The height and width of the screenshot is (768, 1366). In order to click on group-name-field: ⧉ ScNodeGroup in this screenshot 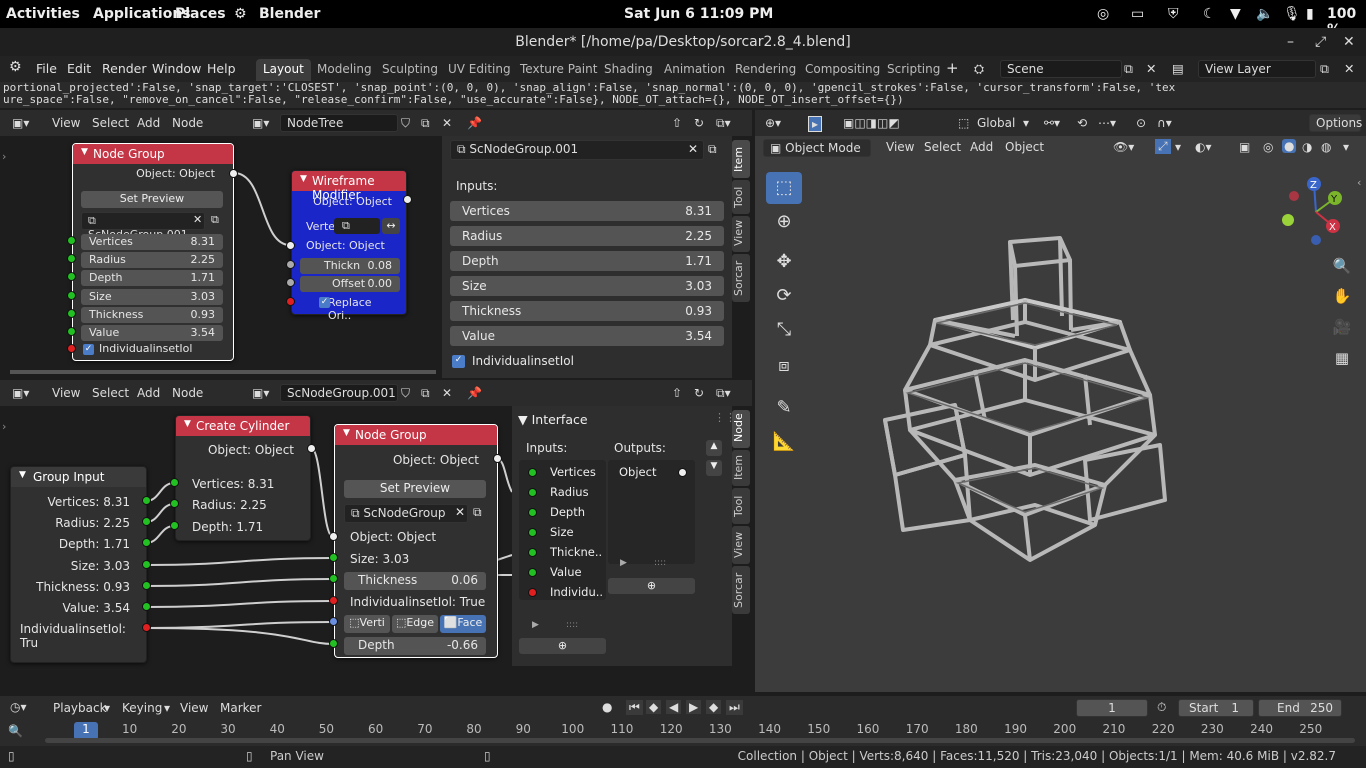, I will do `click(406, 513)`.